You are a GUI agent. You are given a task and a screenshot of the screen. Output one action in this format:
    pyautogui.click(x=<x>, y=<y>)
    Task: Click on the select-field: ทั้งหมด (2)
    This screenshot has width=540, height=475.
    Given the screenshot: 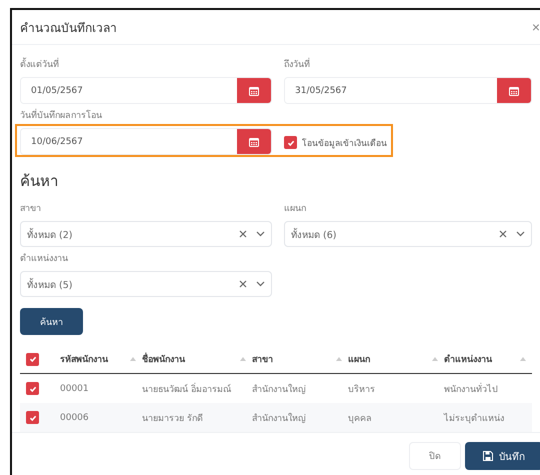 What is the action you would take?
    pyautogui.click(x=146, y=234)
    